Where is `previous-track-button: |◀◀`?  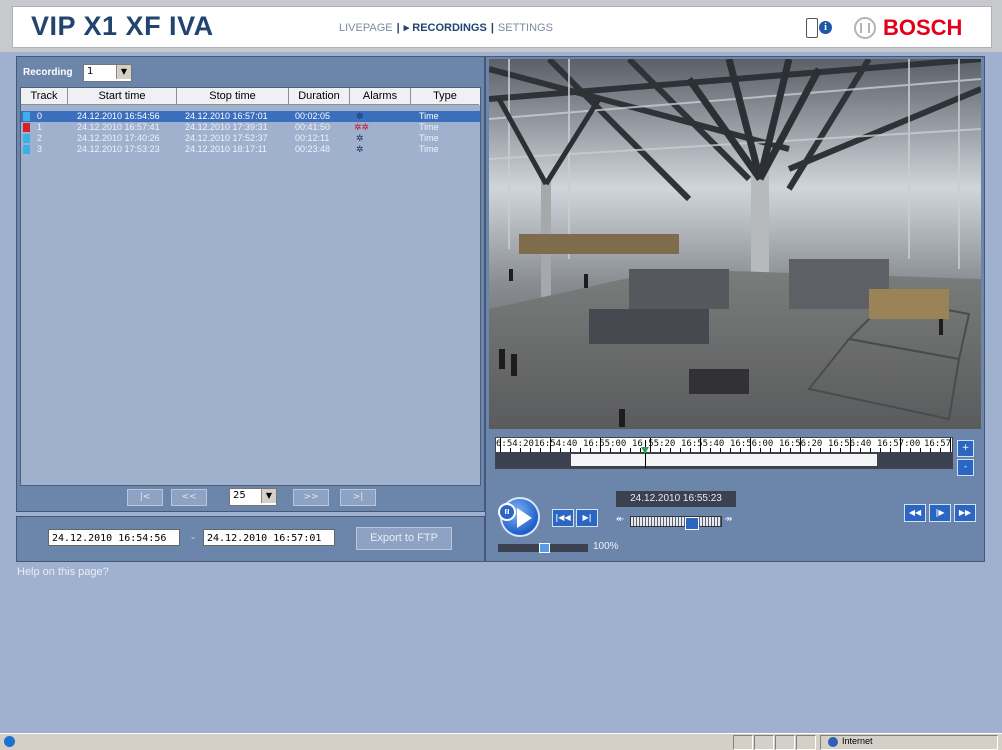 previous-track-button: |◀◀ is located at coordinates (563, 518).